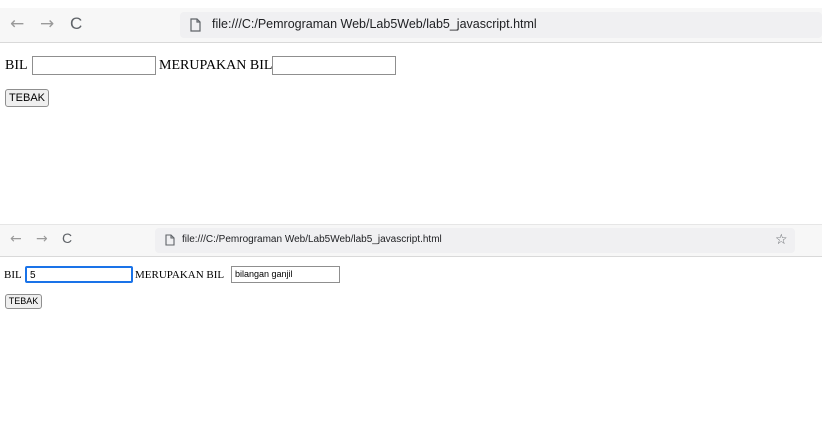 Image resolution: width=822 pixels, height=422 pixels. What do you see at coordinates (781, 240) in the screenshot?
I see `bookmark-star-icon: ☆` at bounding box center [781, 240].